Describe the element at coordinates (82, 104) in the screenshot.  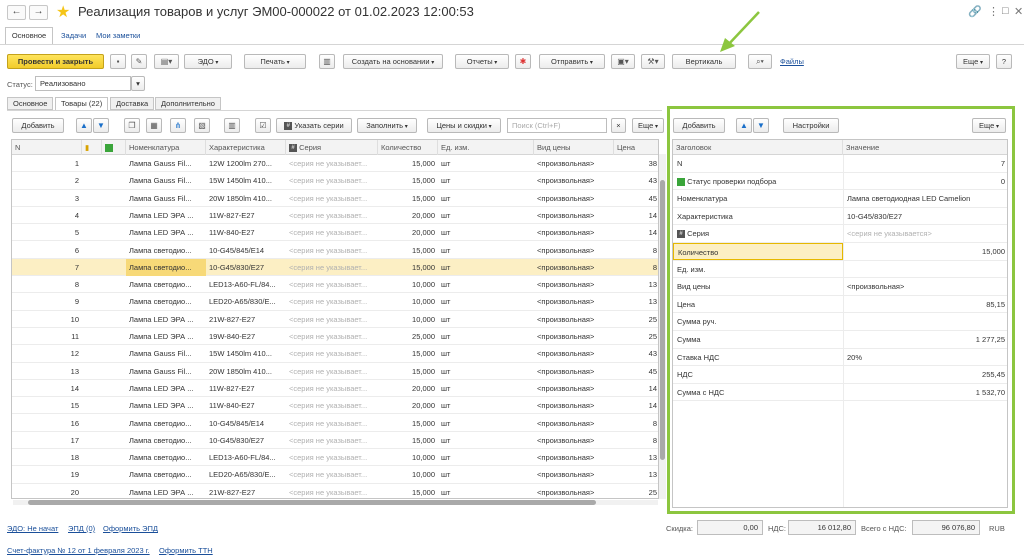
I see `tab-goods: Товары (22)` at that location.